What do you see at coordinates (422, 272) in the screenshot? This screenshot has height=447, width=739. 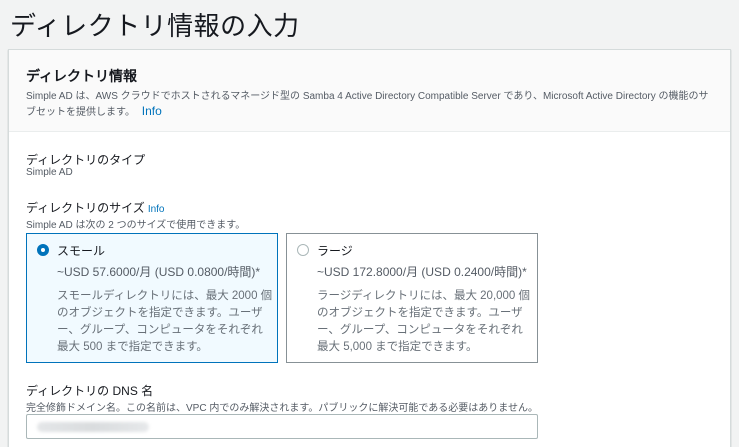 I see `size-option-large-price: ~USD 172.8000/月 (USD 0.2400/時間)*` at bounding box center [422, 272].